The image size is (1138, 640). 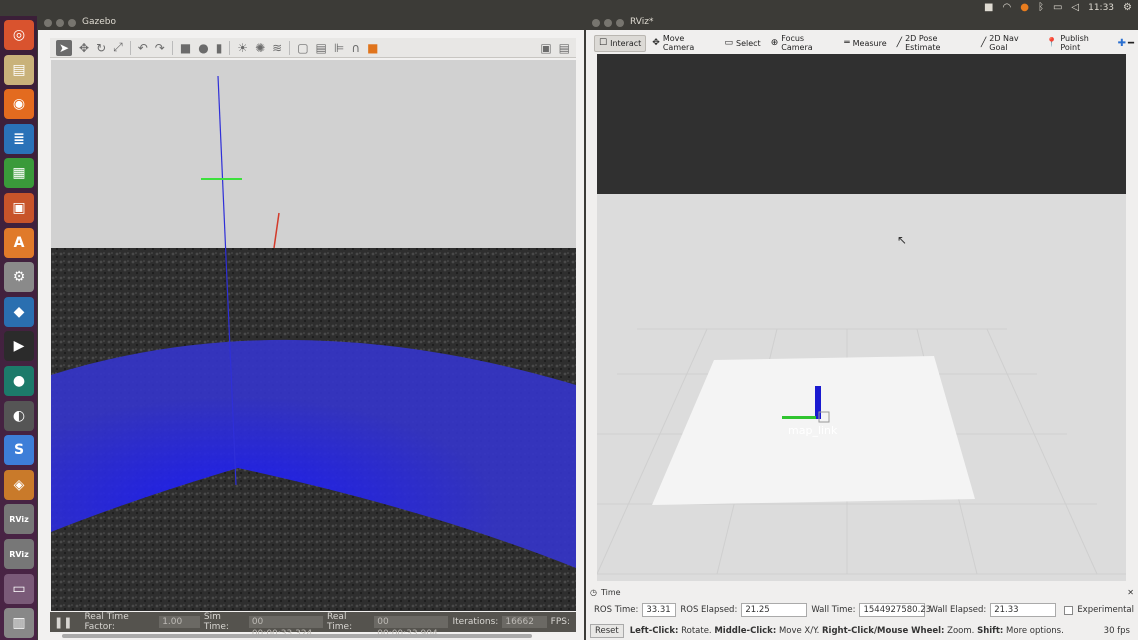 What do you see at coordinates (1076, 43) in the screenshot?
I see `tool-publish-point: 📍 Publish Point` at bounding box center [1076, 43].